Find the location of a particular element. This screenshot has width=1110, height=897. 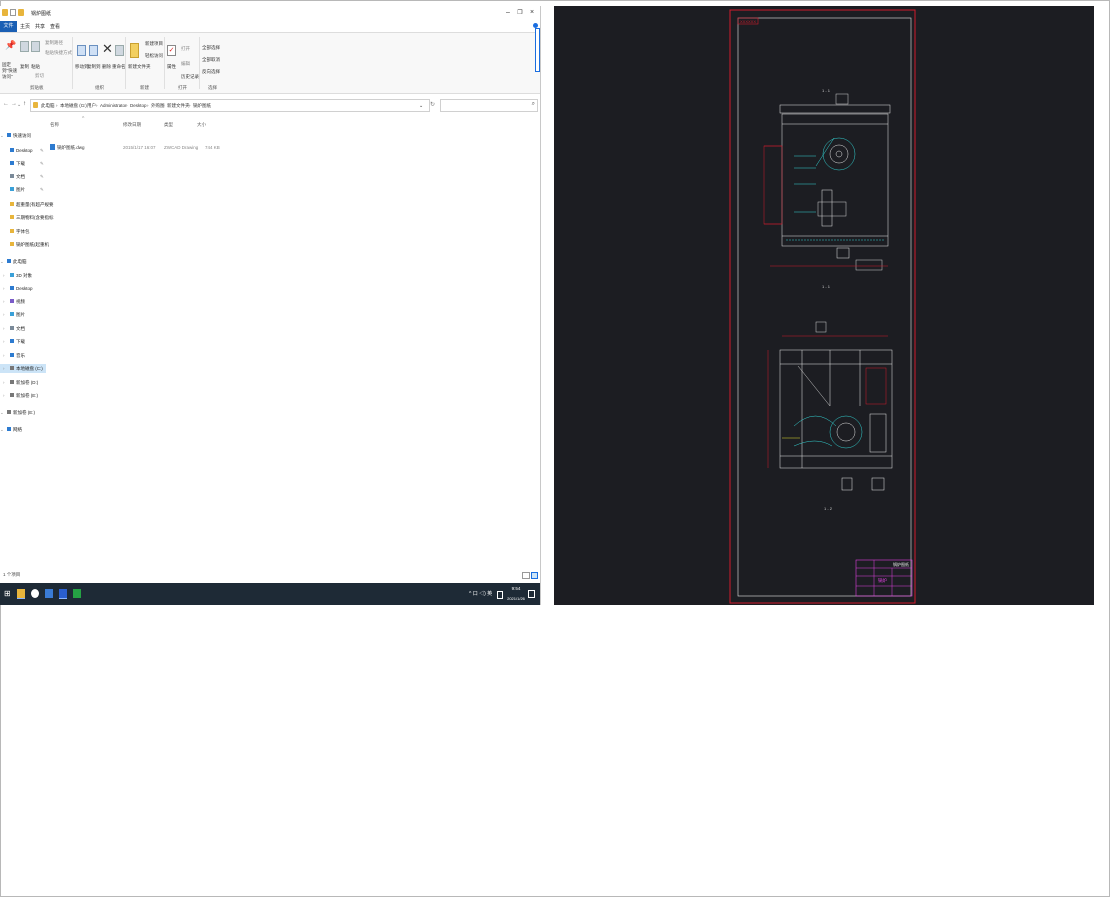

copy-path-button: 复制路径 is located at coordinates (54, 43).